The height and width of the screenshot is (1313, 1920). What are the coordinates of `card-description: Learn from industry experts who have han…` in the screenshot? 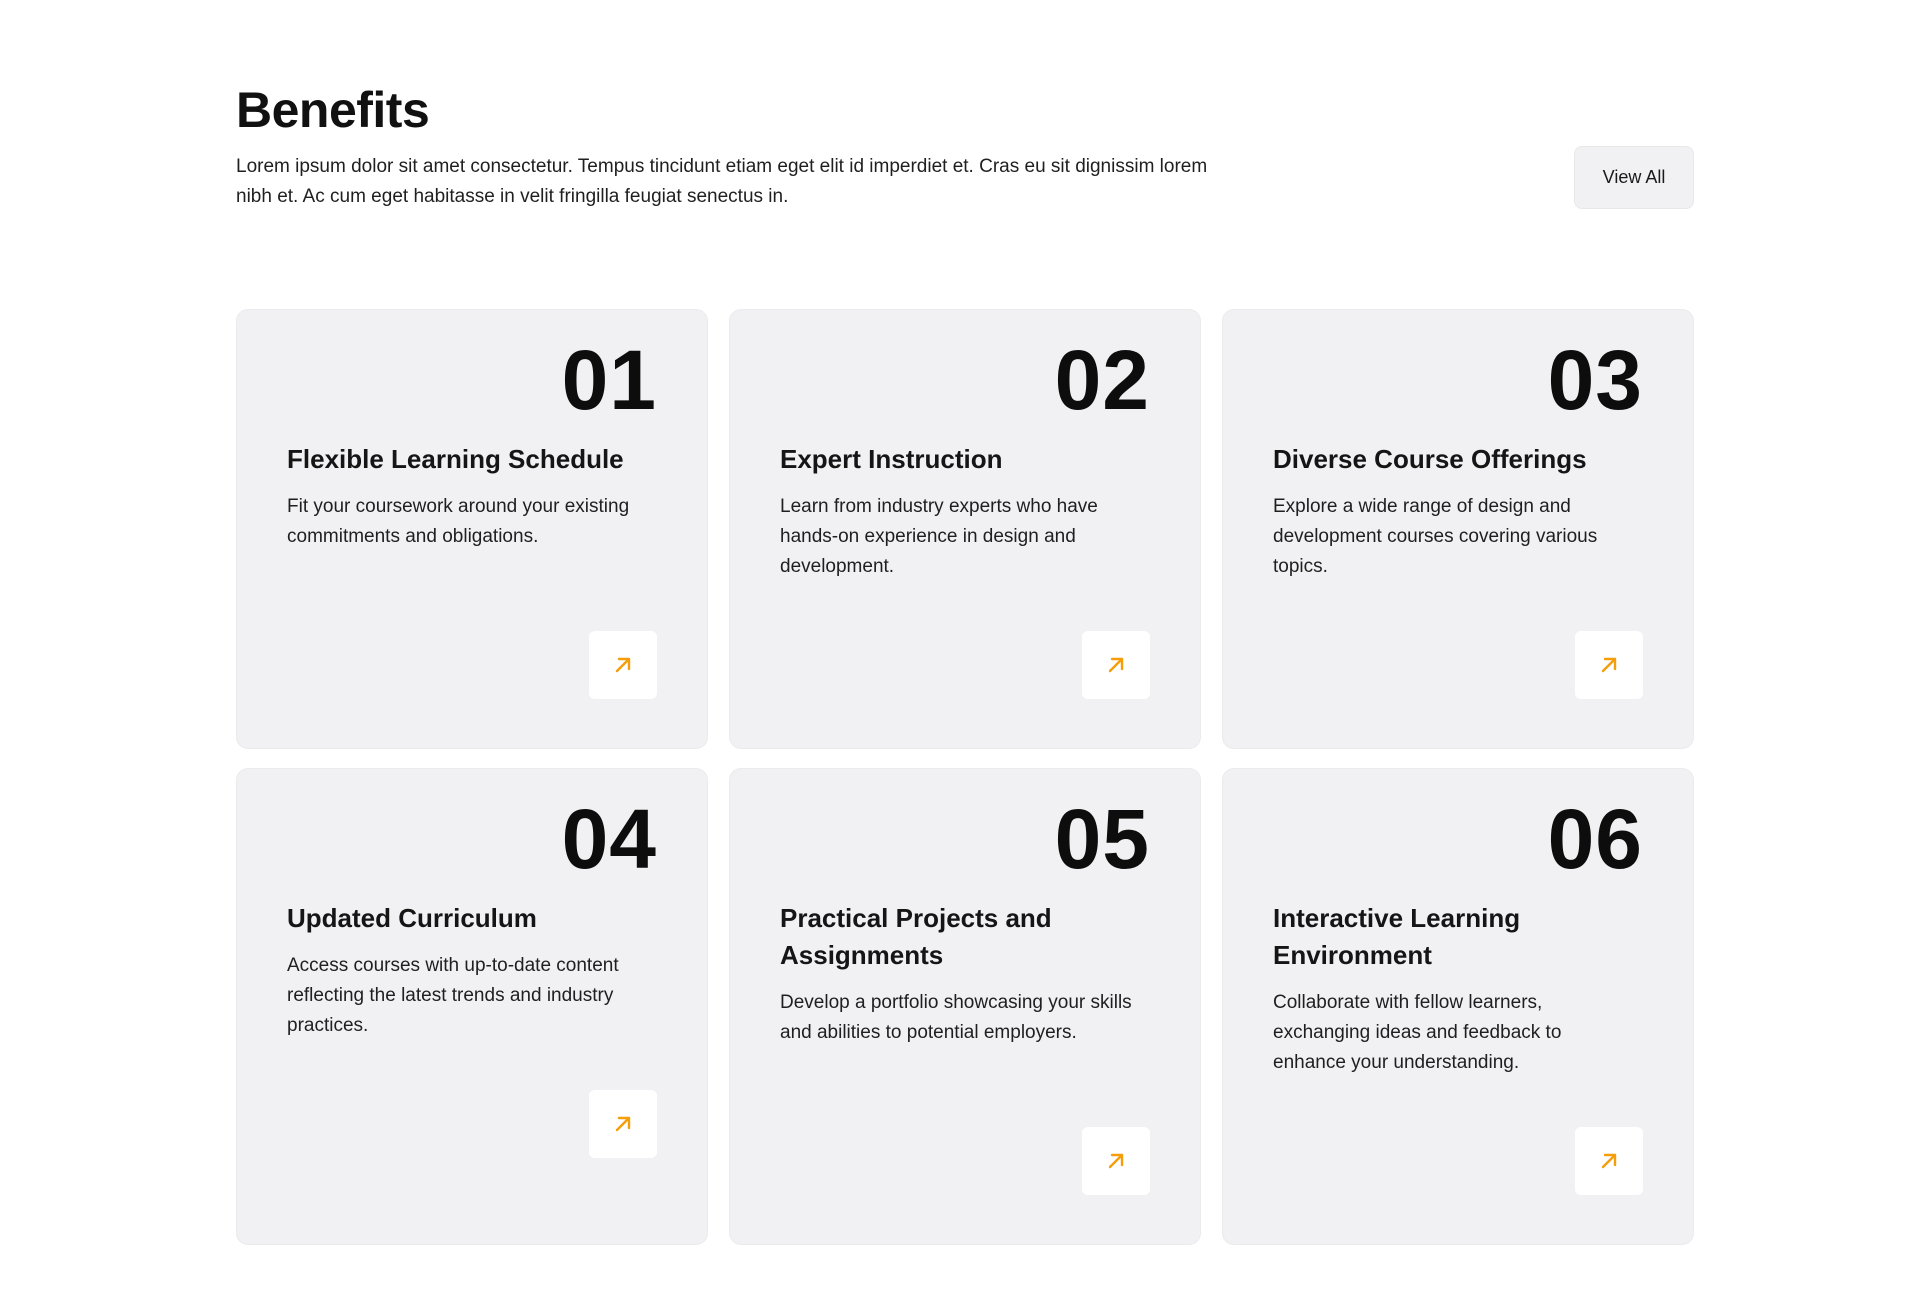 It's located at (939, 536).